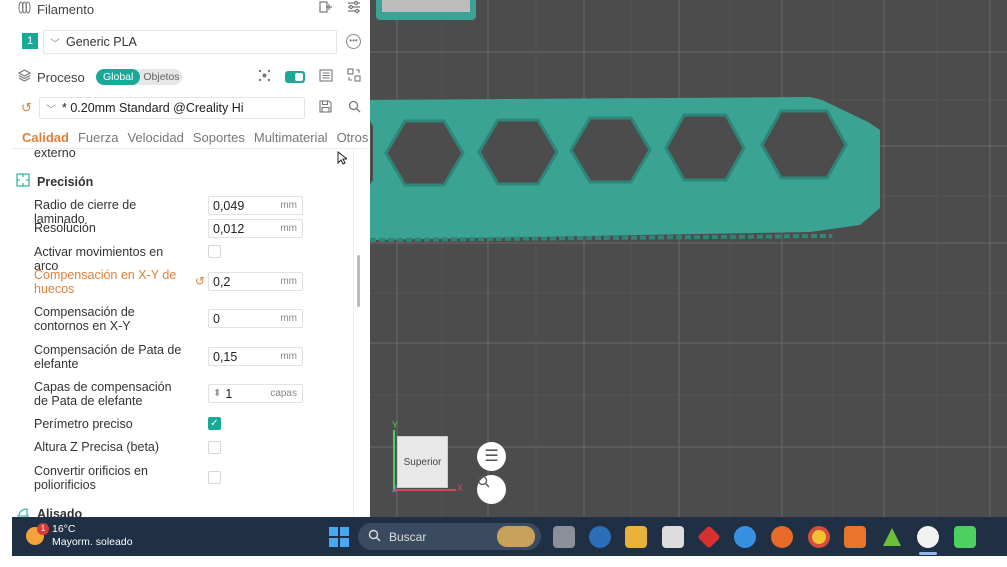 This screenshot has height=567, width=1007. What do you see at coordinates (255, 318) in the screenshot?
I see `setting-input-xy-contour-compensation: 0 mm` at bounding box center [255, 318].